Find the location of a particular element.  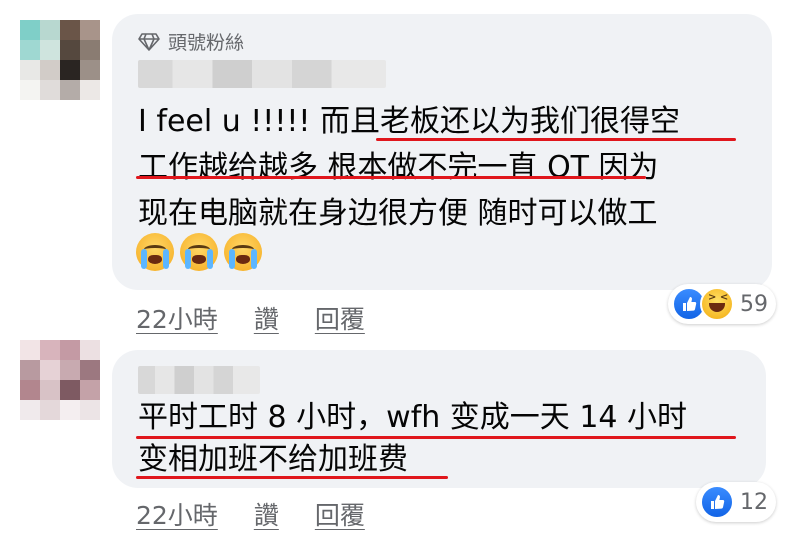

comment-text-line: 变相加班不给加班费 is located at coordinates (273, 459).